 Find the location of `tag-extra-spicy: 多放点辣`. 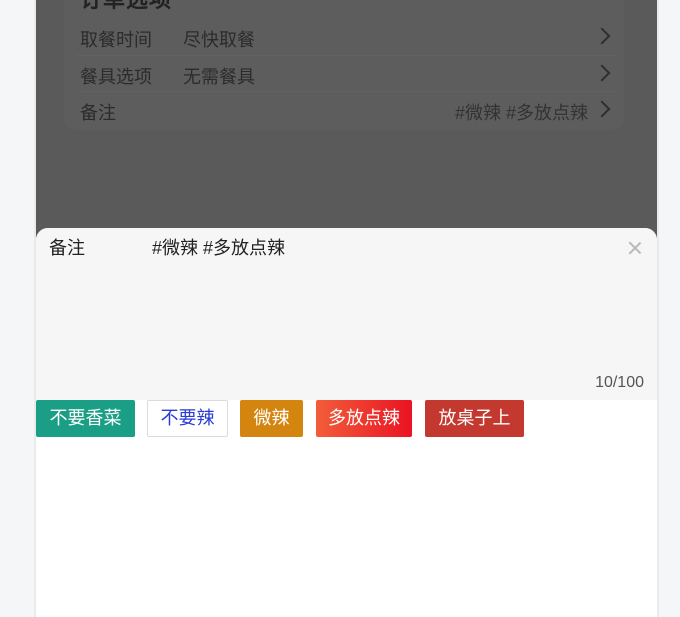

tag-extra-spicy: 多放点辣 is located at coordinates (364, 418).